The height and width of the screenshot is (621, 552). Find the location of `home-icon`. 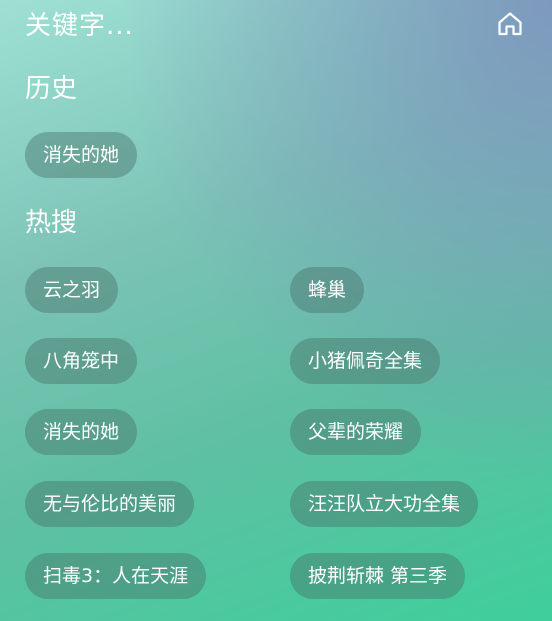

home-icon is located at coordinates (510, 24).